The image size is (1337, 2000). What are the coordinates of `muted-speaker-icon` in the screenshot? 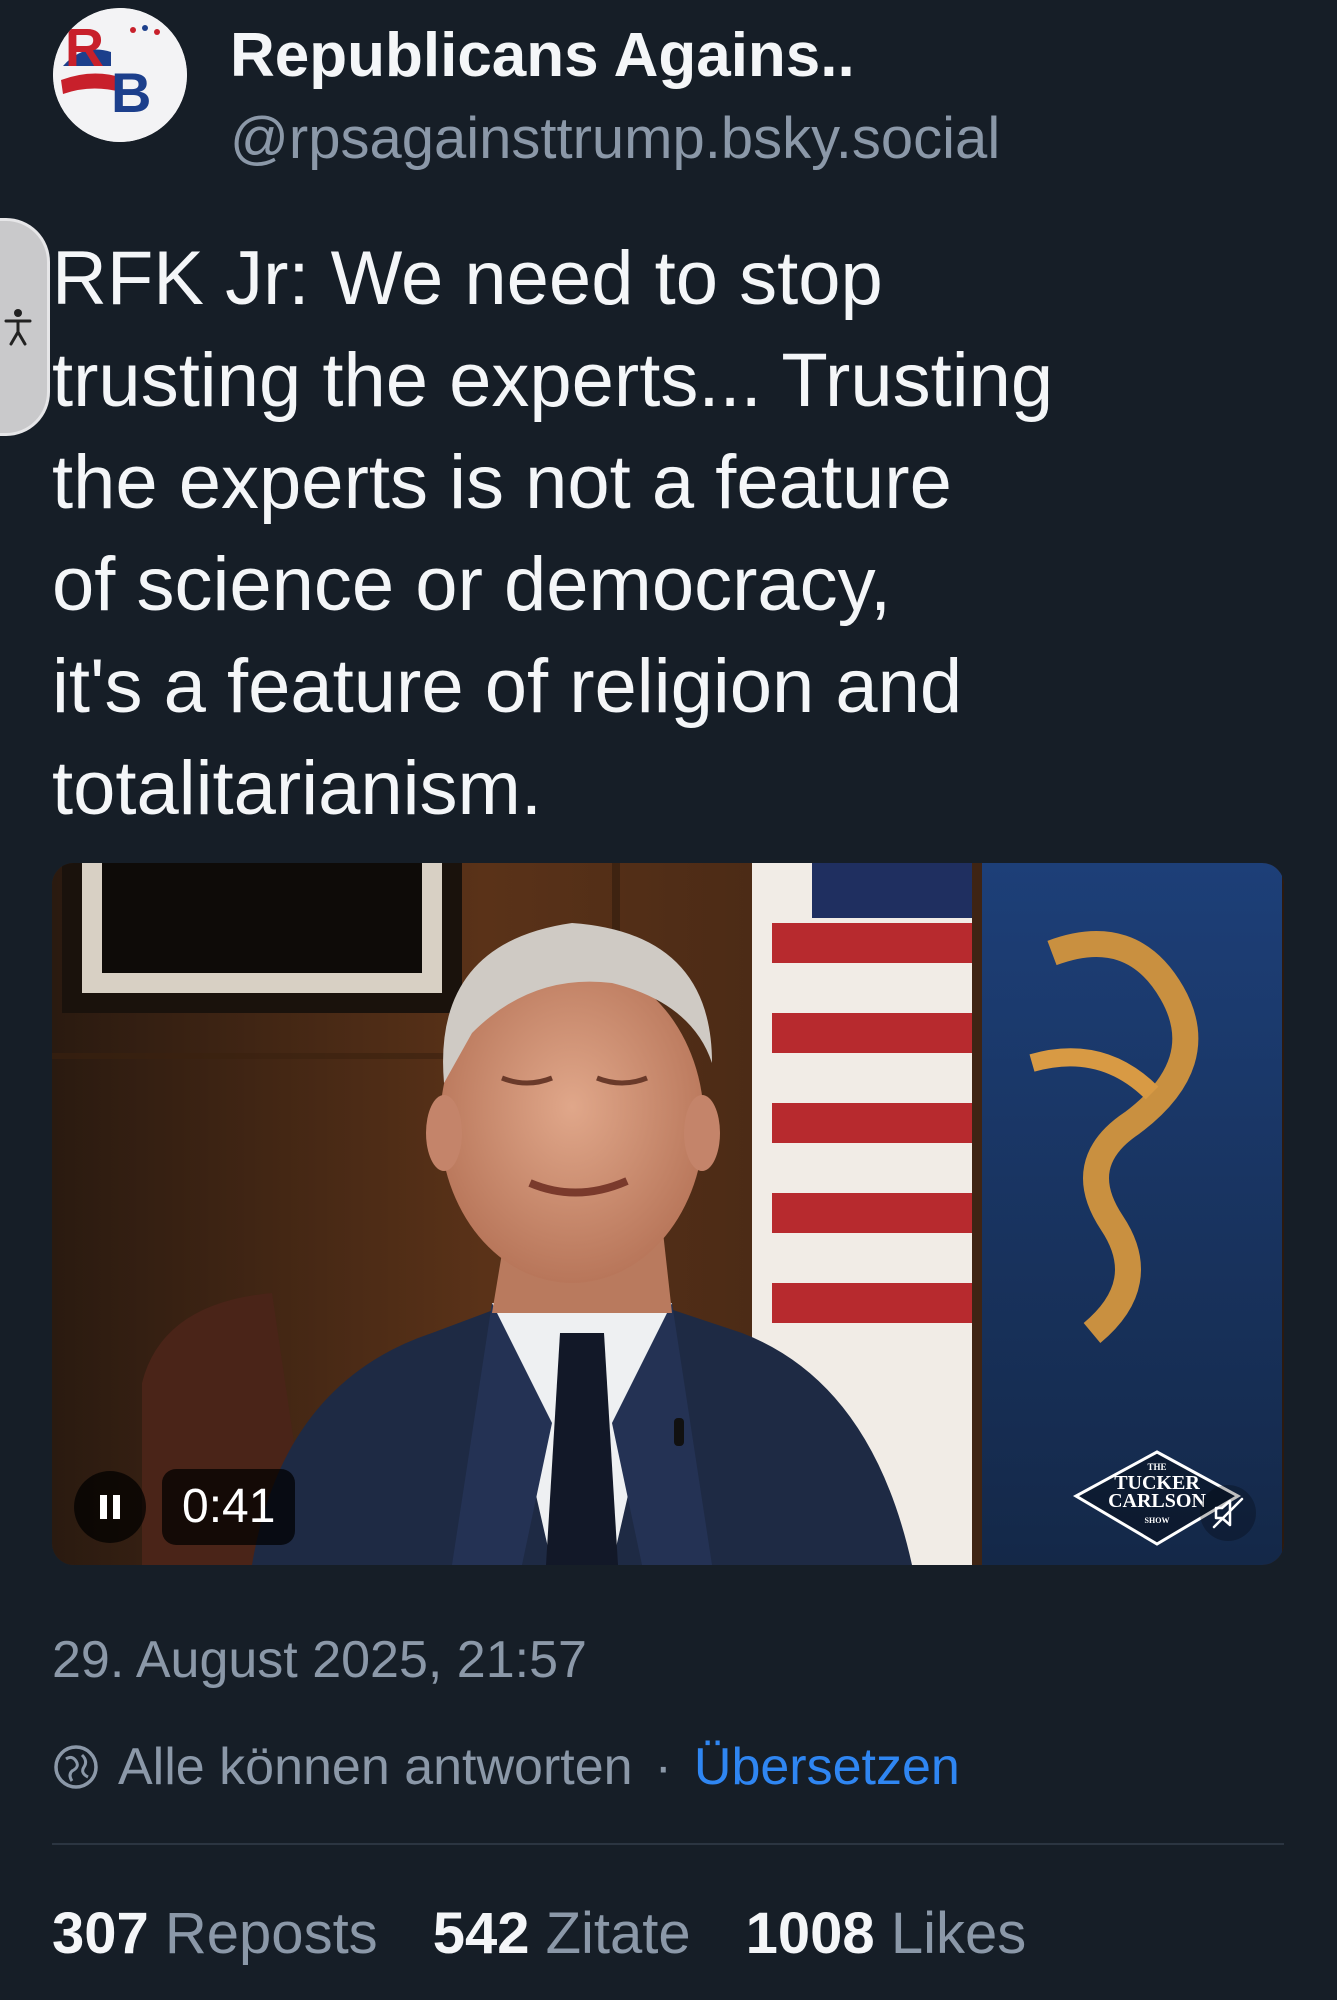 It's located at (1228, 1513).